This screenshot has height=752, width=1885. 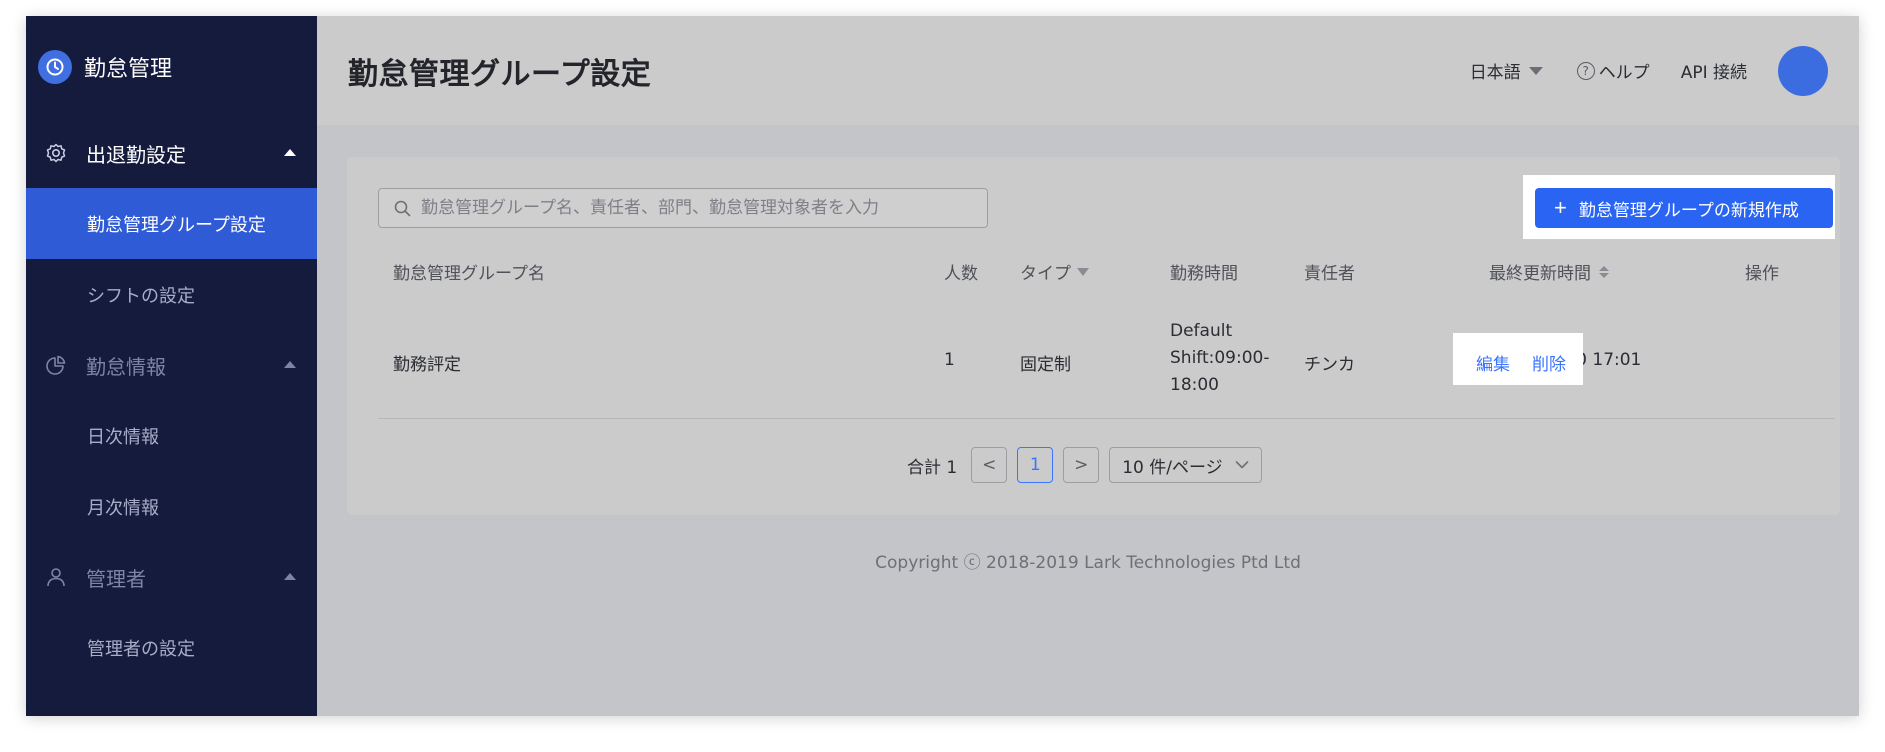 I want to click on column-header-members: 人数, so click(x=961, y=271).